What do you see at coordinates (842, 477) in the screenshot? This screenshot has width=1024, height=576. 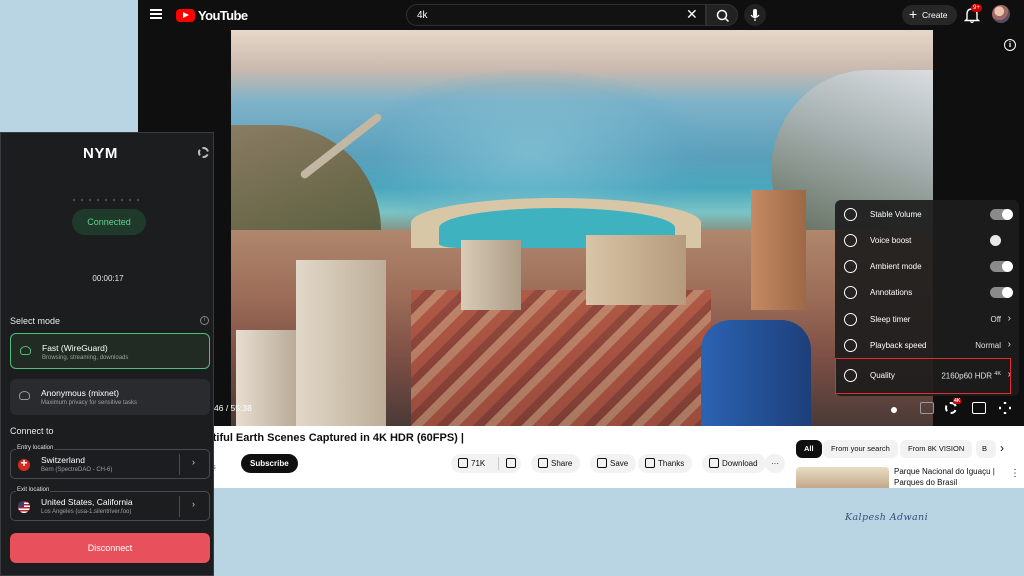 I see `recommendation-thumbnail` at bounding box center [842, 477].